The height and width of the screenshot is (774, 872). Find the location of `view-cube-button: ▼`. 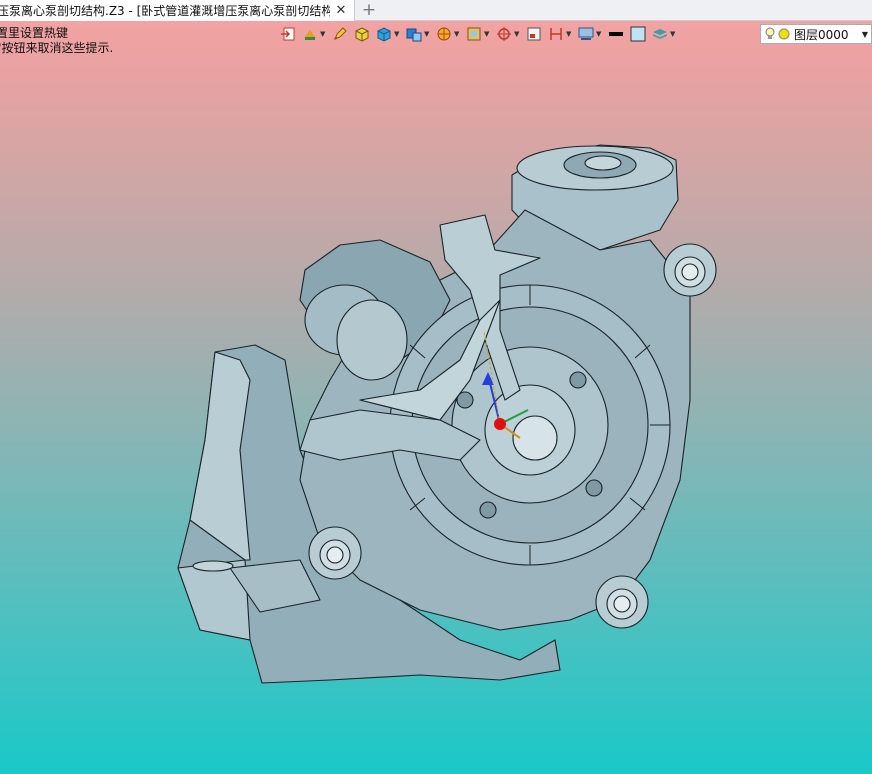

view-cube-button: ▼ is located at coordinates (418, 34).